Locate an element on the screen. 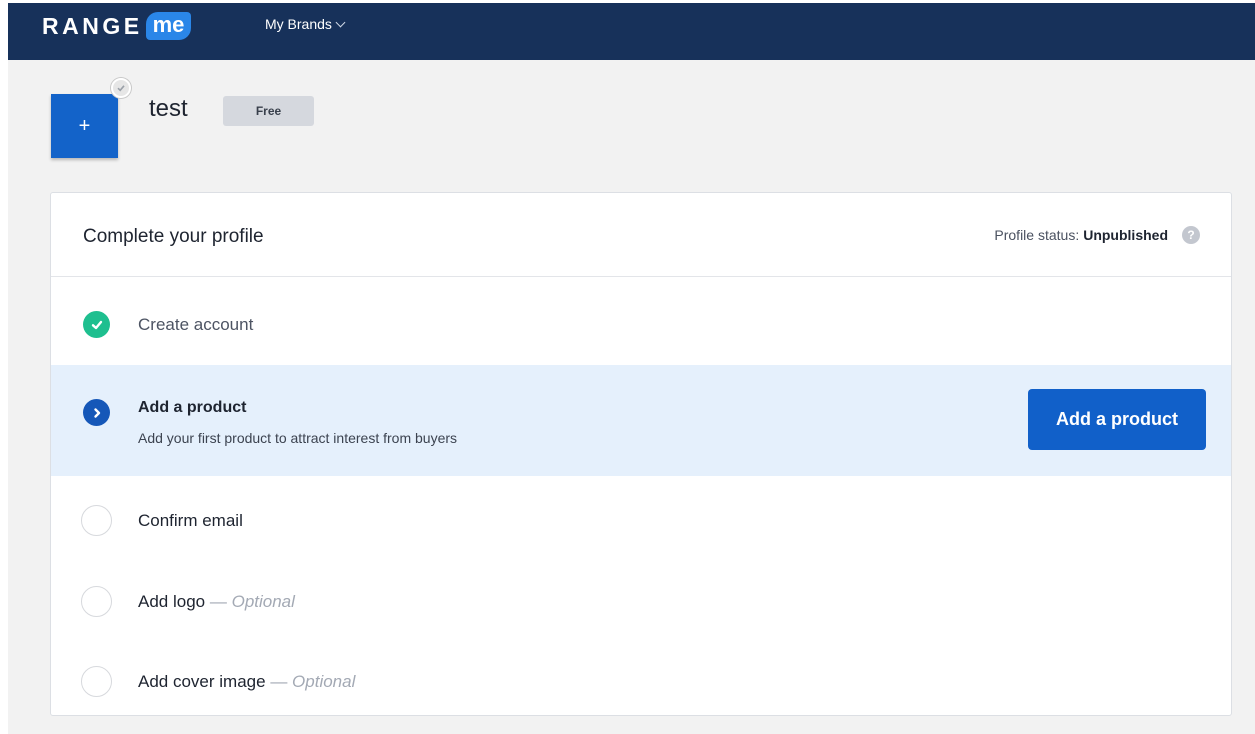 The width and height of the screenshot is (1255, 734). brand-logo-upload-button: + is located at coordinates (84, 126).